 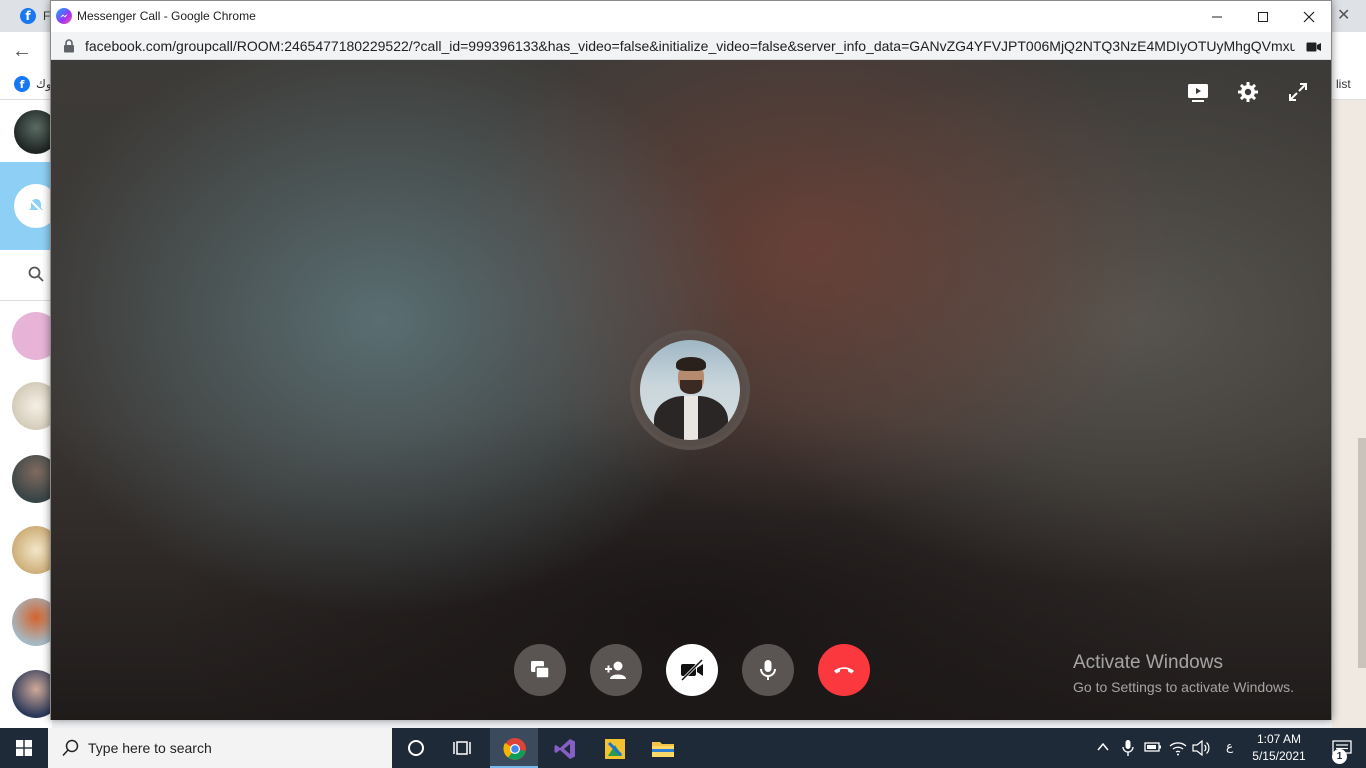 What do you see at coordinates (1178, 748) in the screenshot?
I see `wifi-icon` at bounding box center [1178, 748].